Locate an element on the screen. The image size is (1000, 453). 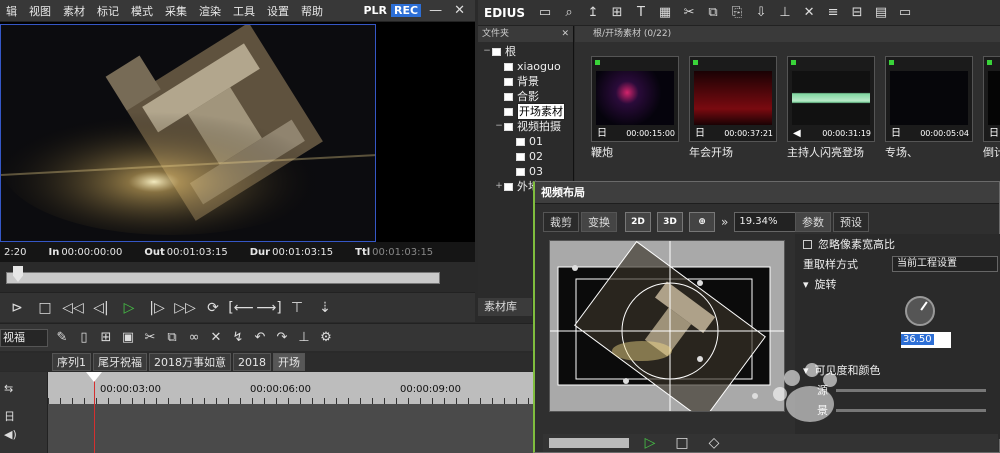
sequence-tab: 2018 is located at coordinates (252, 362).